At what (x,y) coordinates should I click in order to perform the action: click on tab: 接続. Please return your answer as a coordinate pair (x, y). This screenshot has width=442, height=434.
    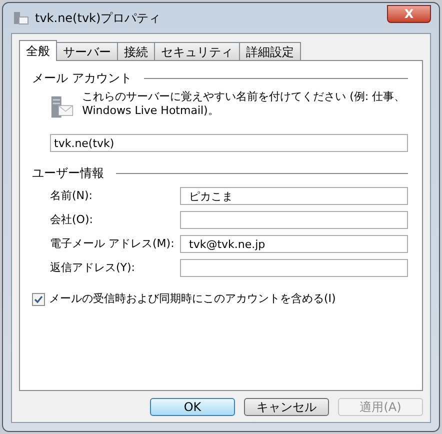
    Looking at the image, I should click on (136, 51).